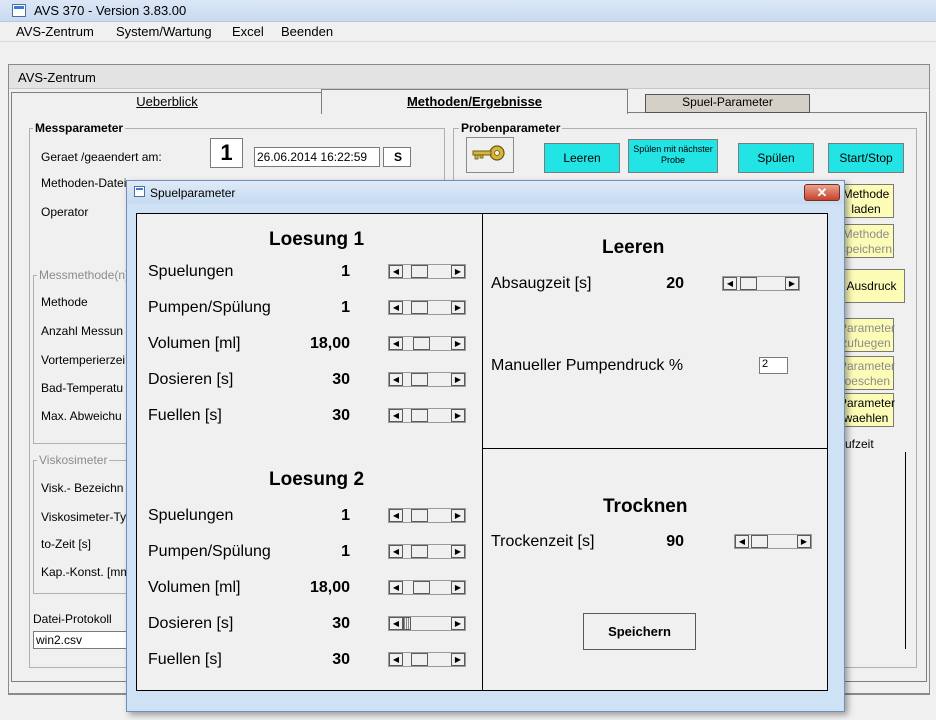 Image resolution: width=936 pixels, height=720 pixels. I want to click on spuelen-mit-naechster-probe-button: Spülen mit nächster Probe, so click(673, 156).